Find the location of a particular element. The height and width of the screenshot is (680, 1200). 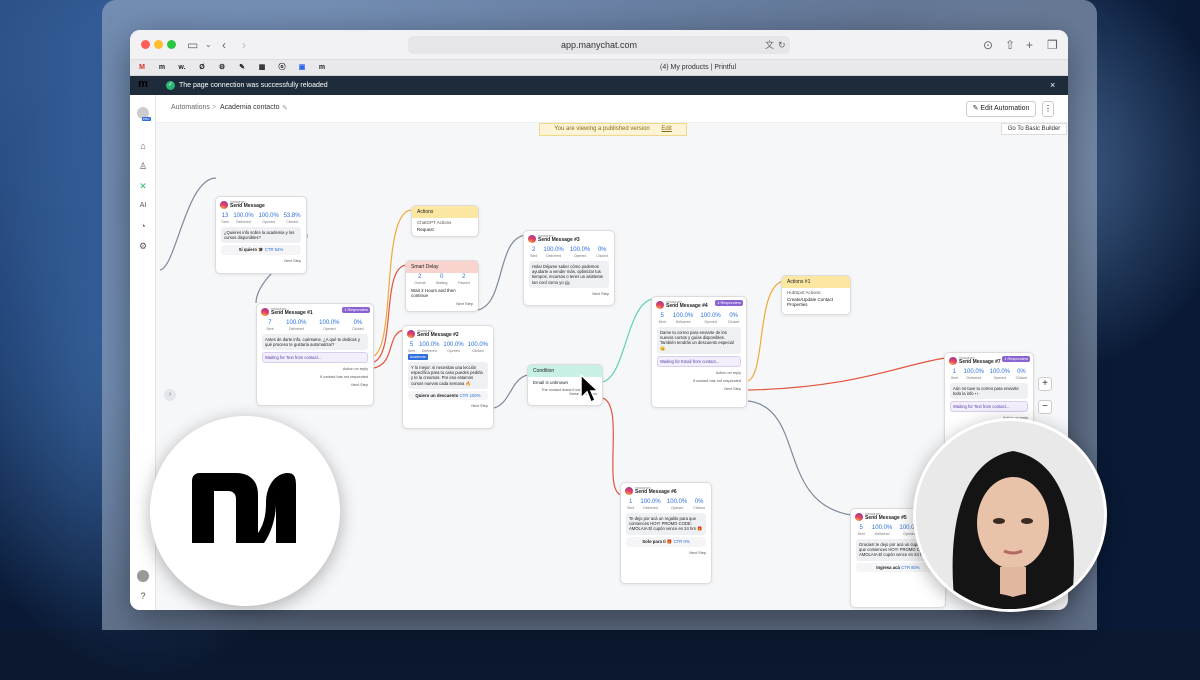

message-button: Solo para ti 🎁 CTR 0% is located at coordinates (666, 541).